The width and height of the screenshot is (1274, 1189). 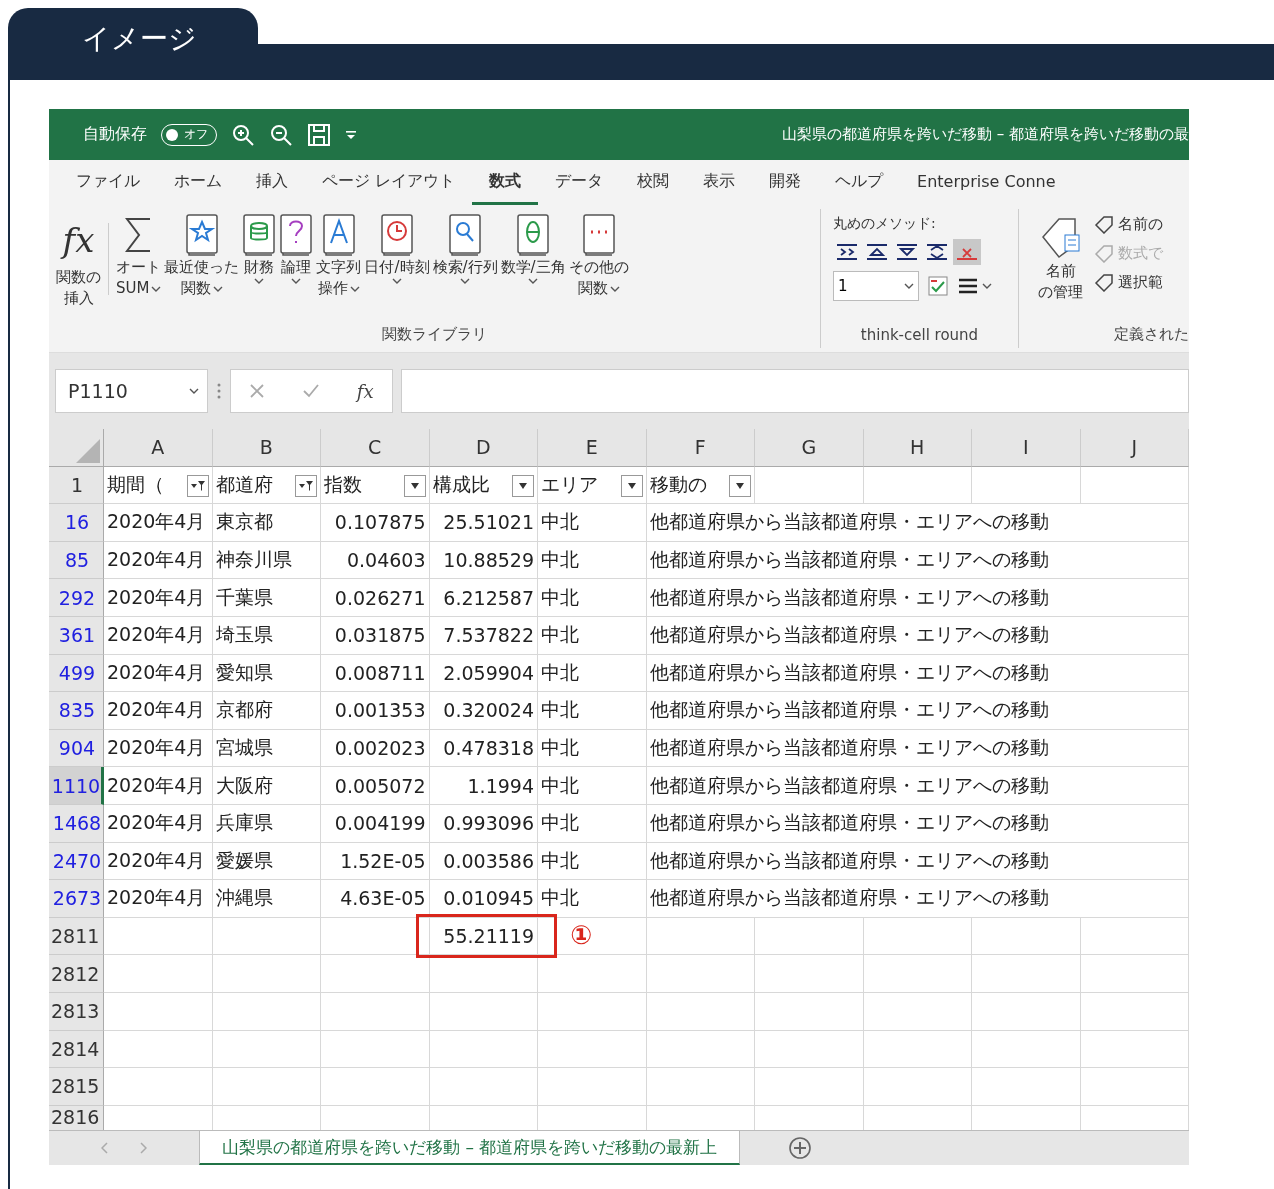 I want to click on ribbon-button: 数学/三角, so click(x=533, y=269).